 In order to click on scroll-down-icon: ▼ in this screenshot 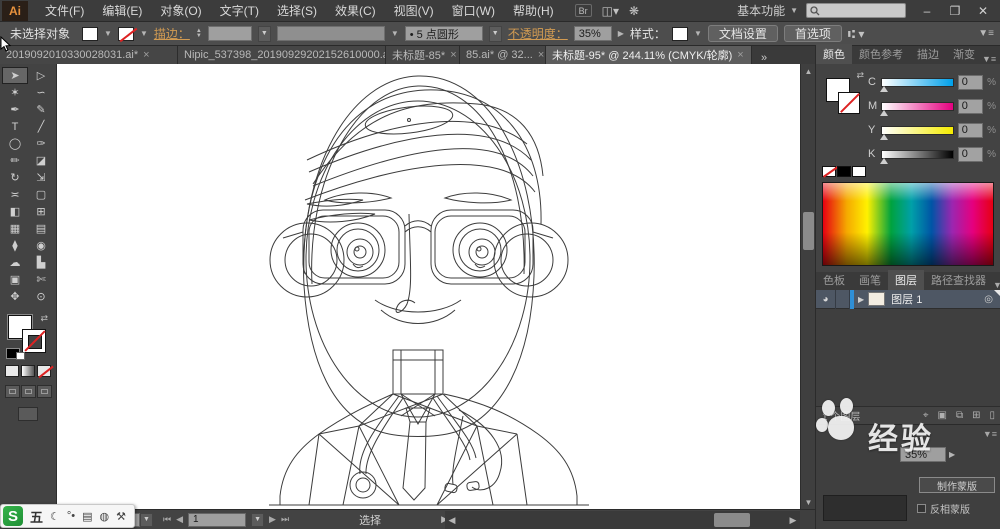, I will do `click(808, 502)`.